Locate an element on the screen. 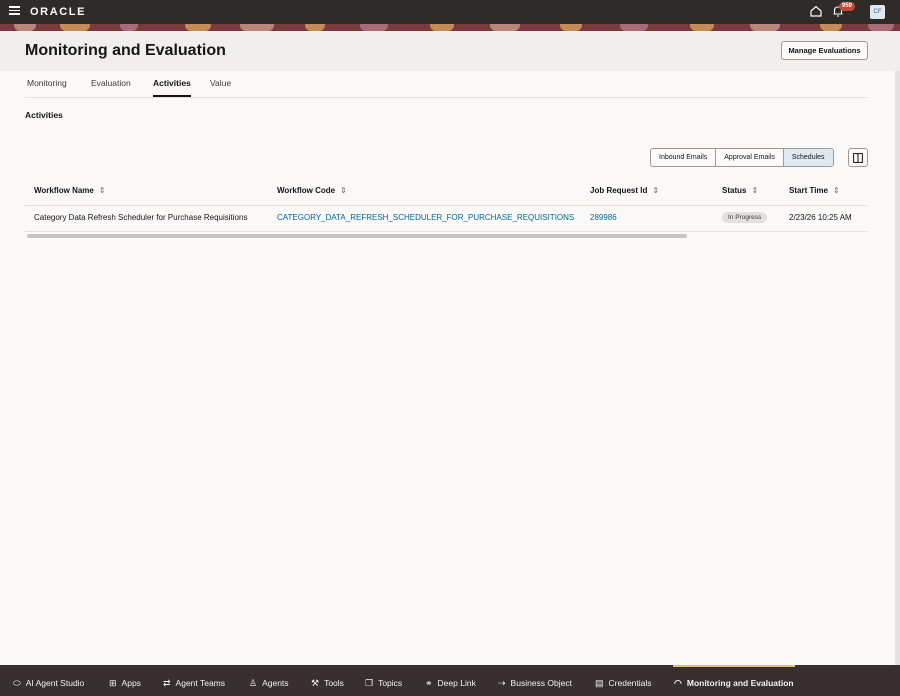  dock-item-credentials: ▤ Credentials is located at coordinates (623, 683).